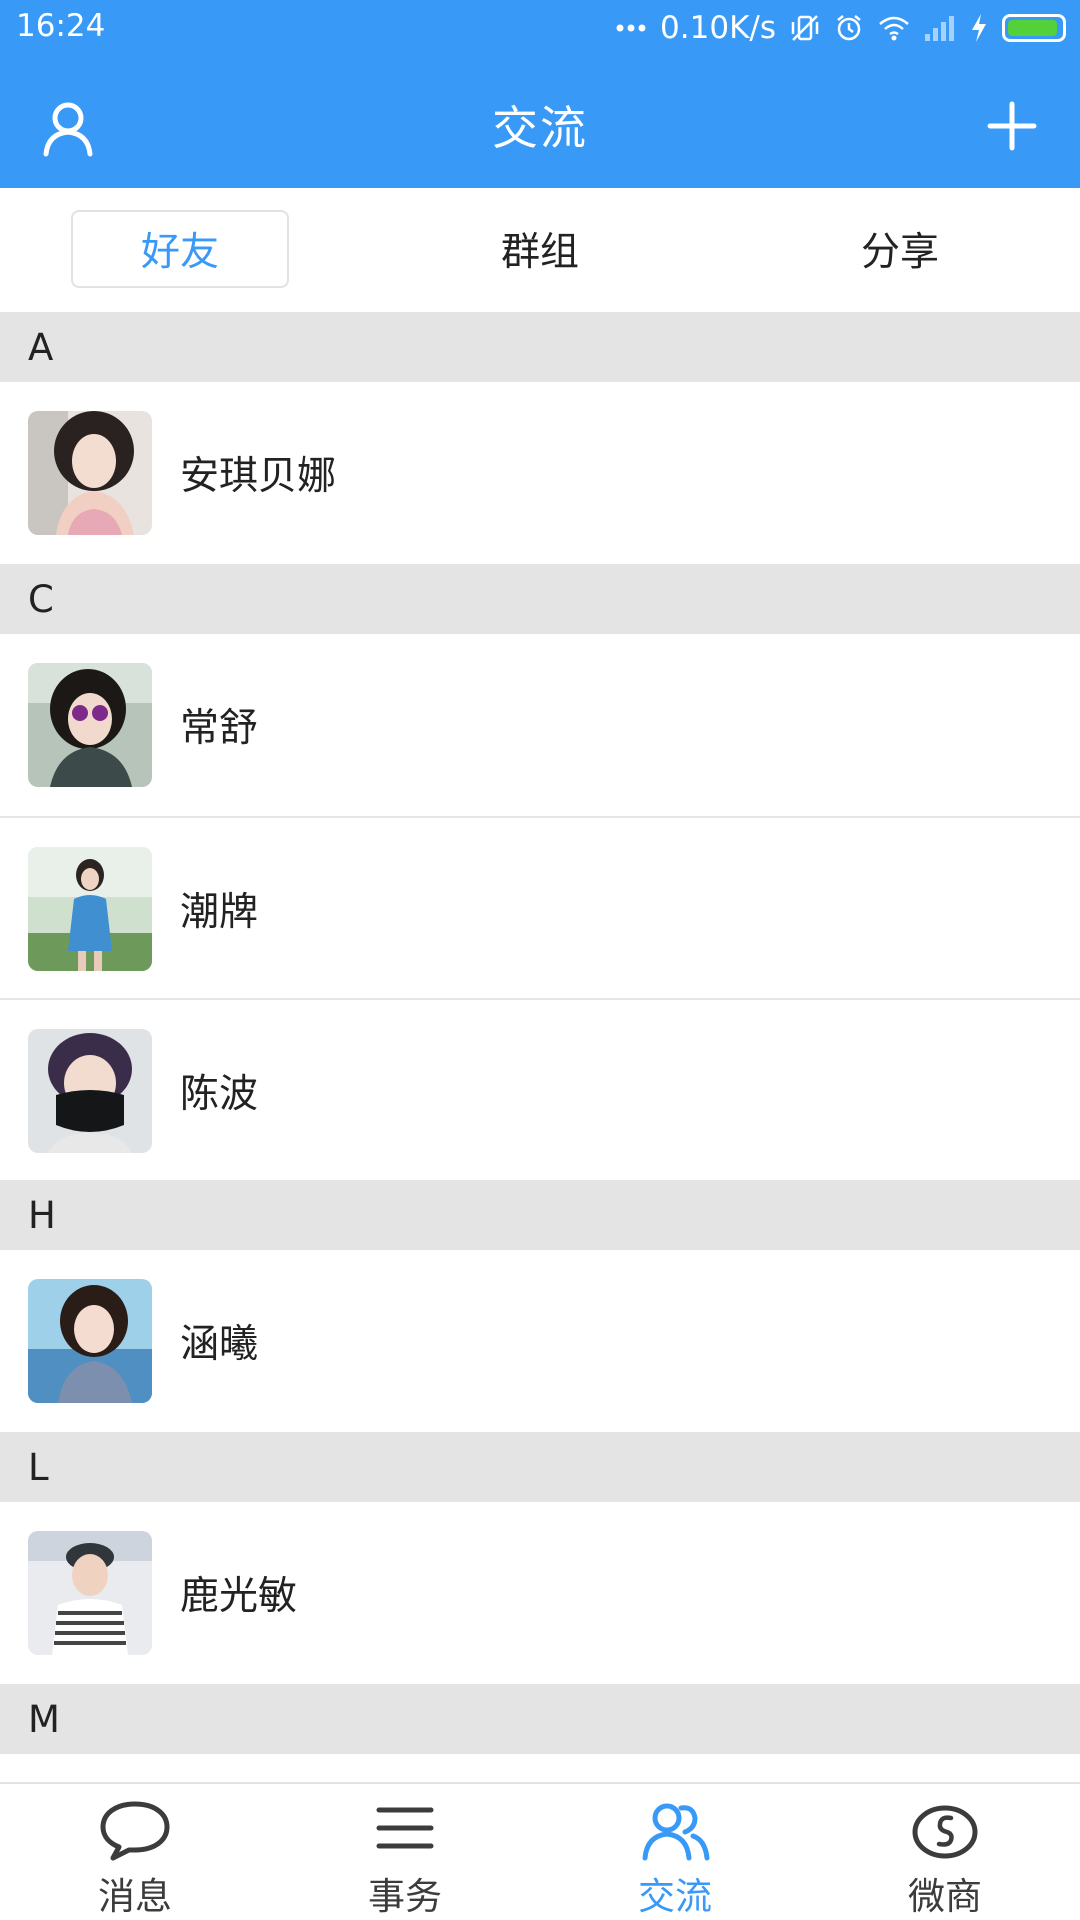 This screenshot has width=1080, height=1920. I want to click on tab-share: 分享, so click(900, 249).